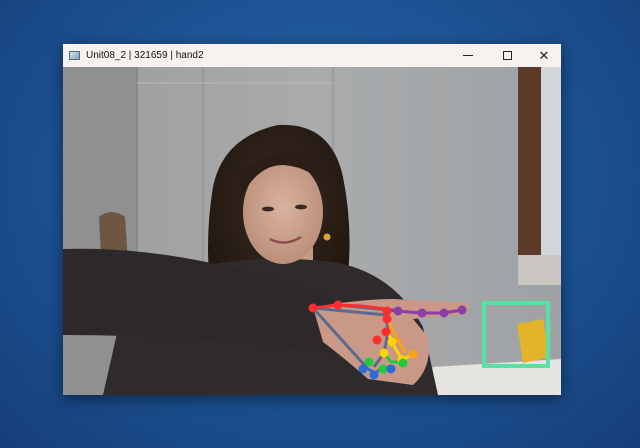 This screenshot has height=448, width=640. Describe the element at coordinates (551, 162) in the screenshot. I see `window-glass` at that location.